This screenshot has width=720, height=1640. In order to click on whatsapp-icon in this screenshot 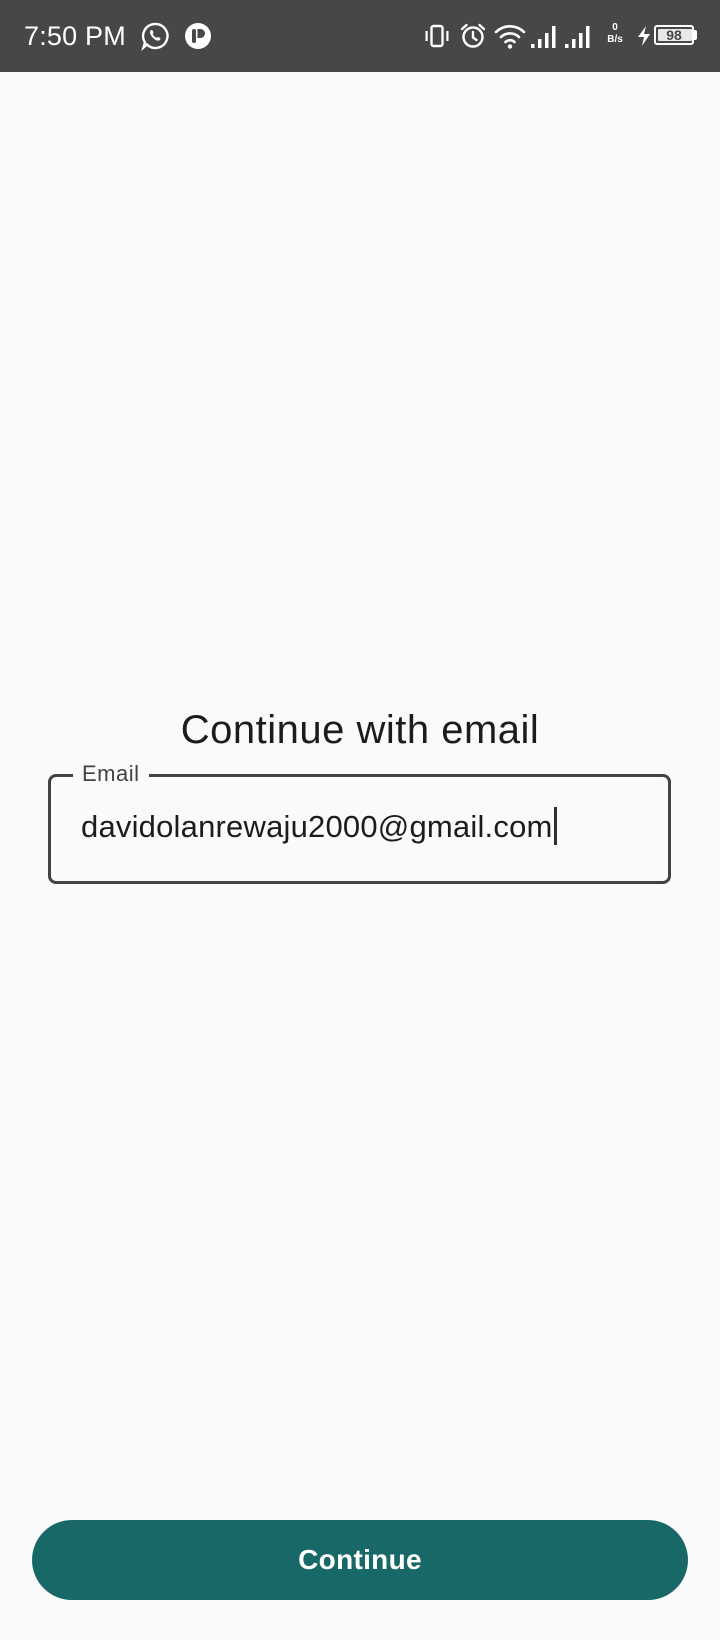, I will do `click(155, 38)`.